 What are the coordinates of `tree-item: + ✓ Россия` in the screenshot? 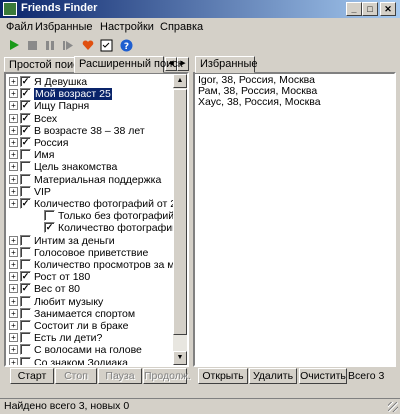 It's located at (88, 143).